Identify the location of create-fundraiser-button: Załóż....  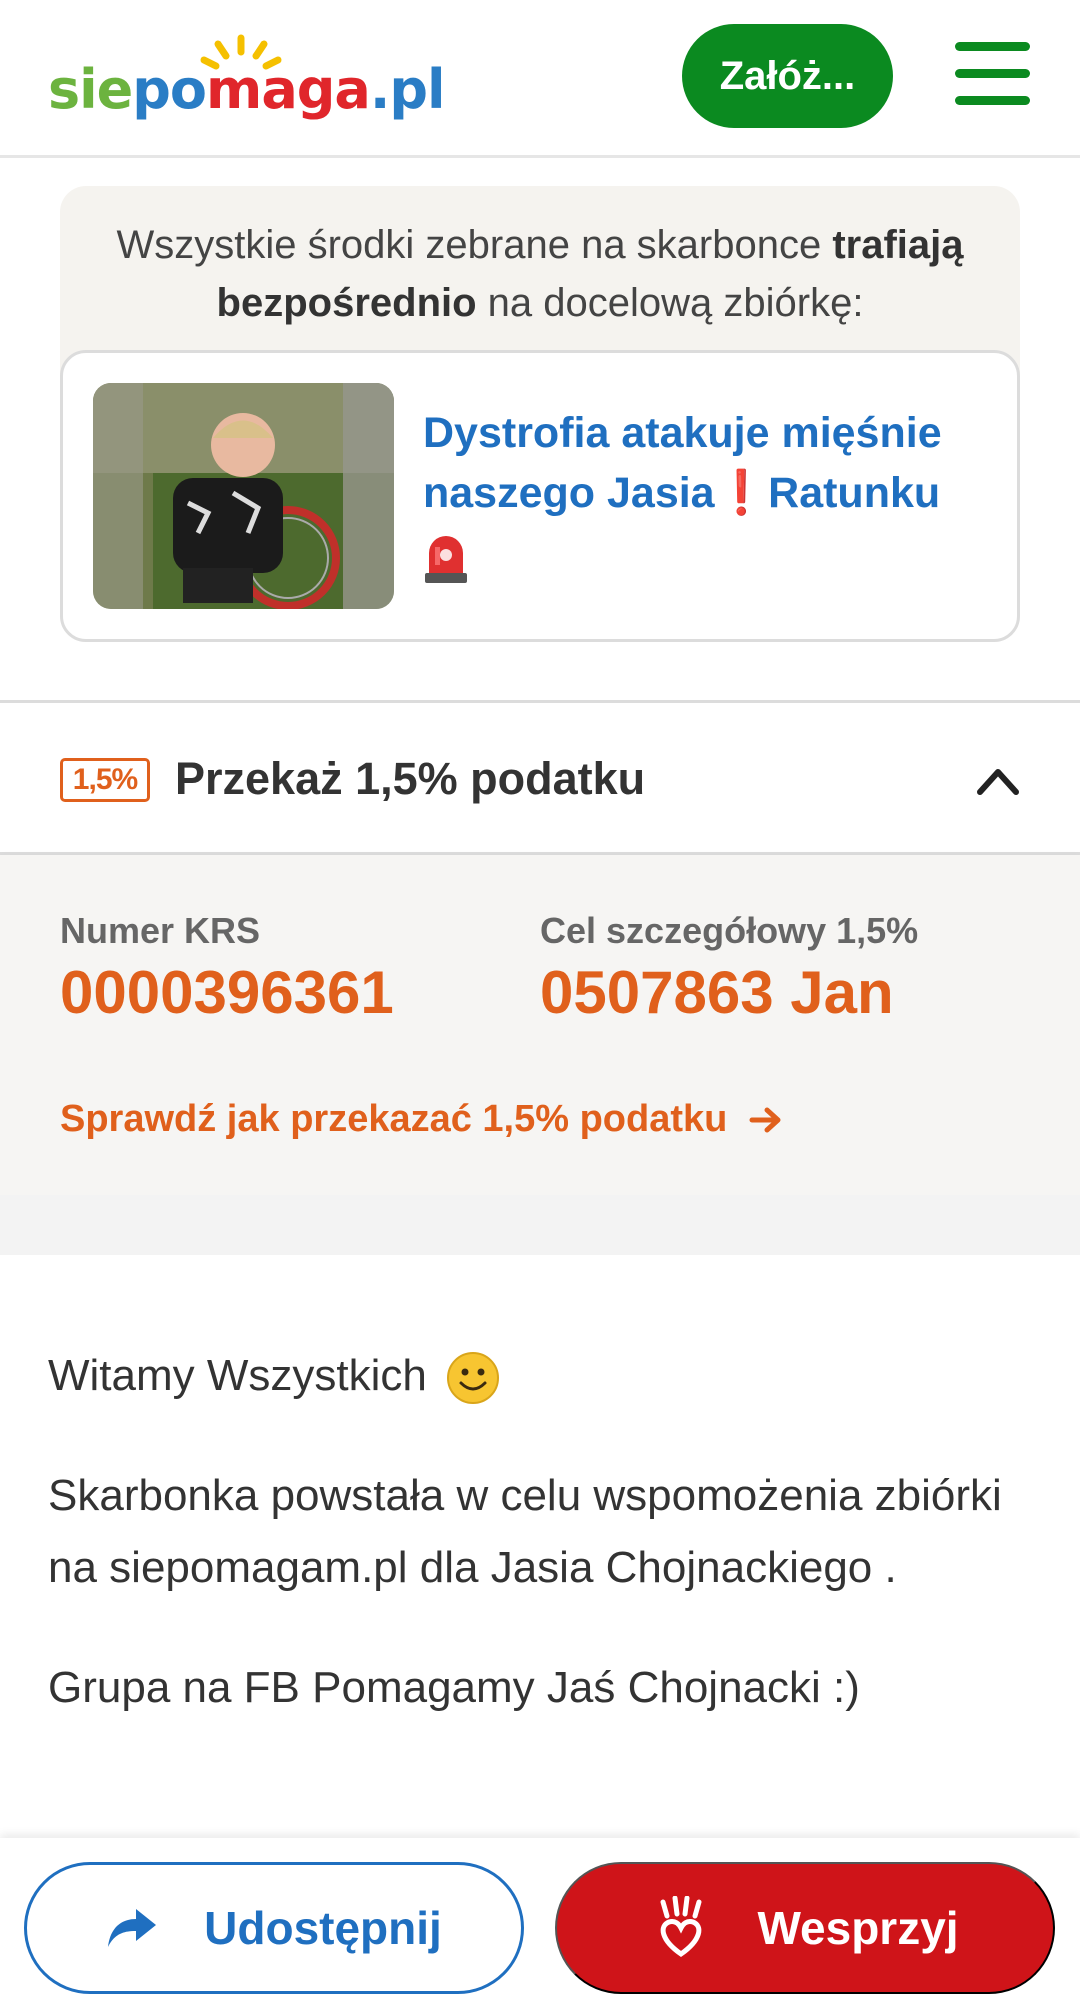
(787, 76).